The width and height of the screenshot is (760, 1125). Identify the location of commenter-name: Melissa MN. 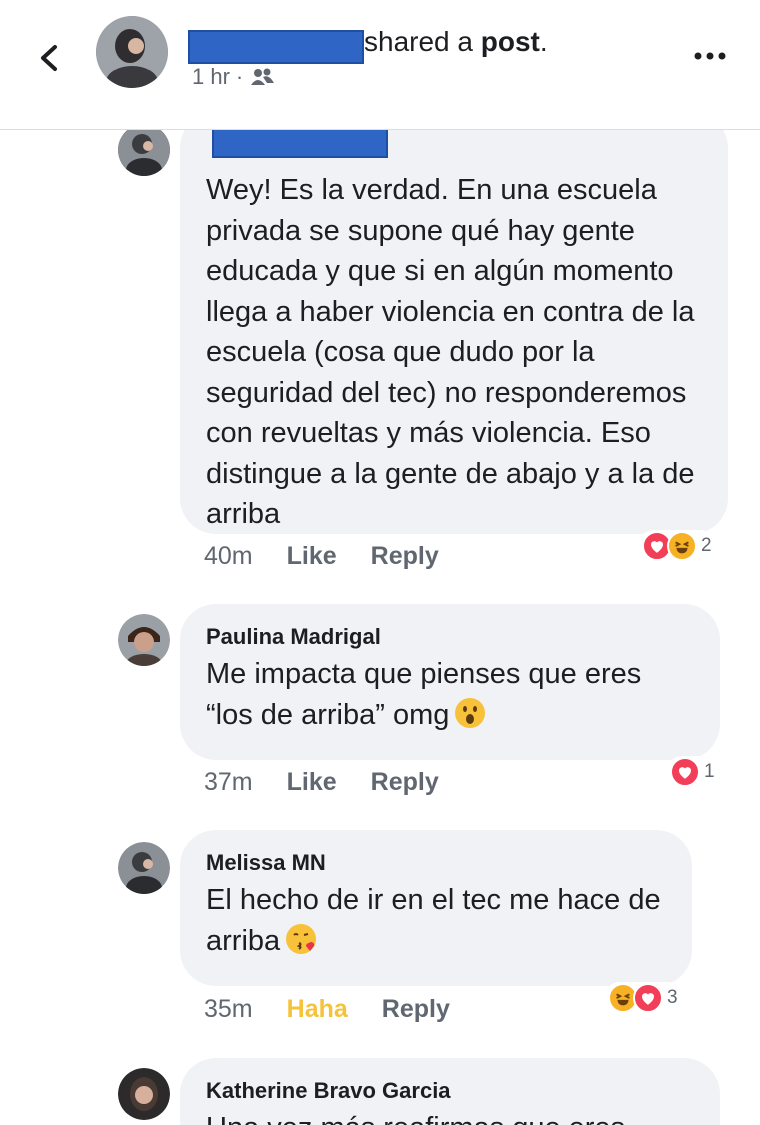
(436, 863).